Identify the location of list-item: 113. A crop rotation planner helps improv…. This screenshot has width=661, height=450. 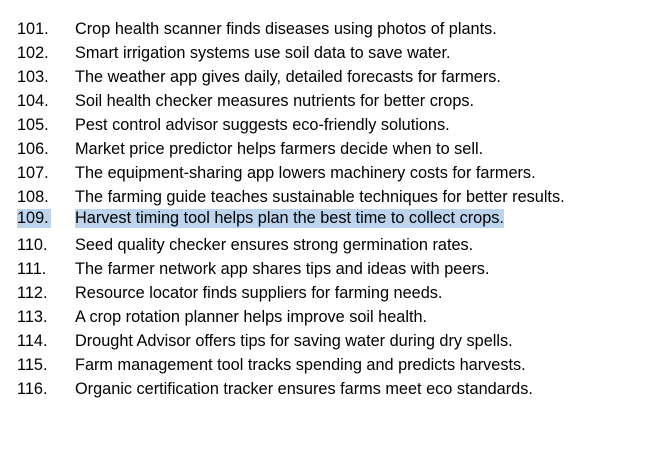
(330, 317).